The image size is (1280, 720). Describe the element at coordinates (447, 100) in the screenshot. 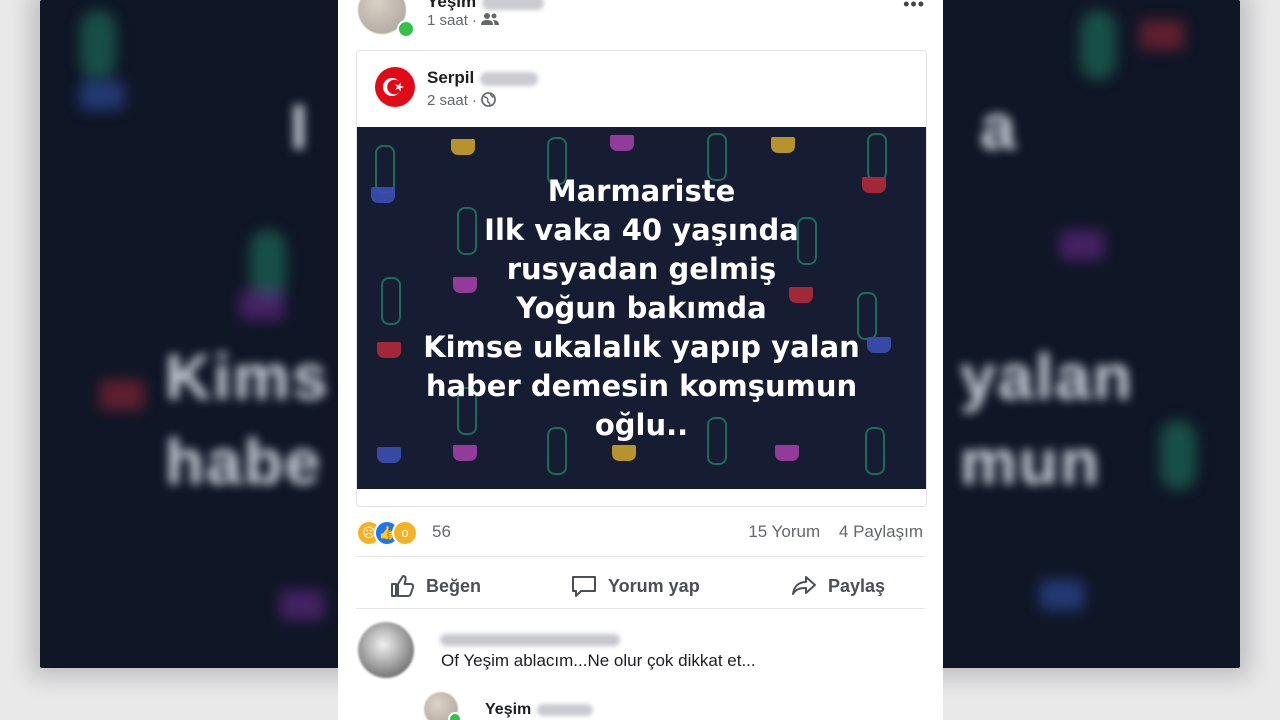

I see `shared-post-time: 2 saat` at that location.